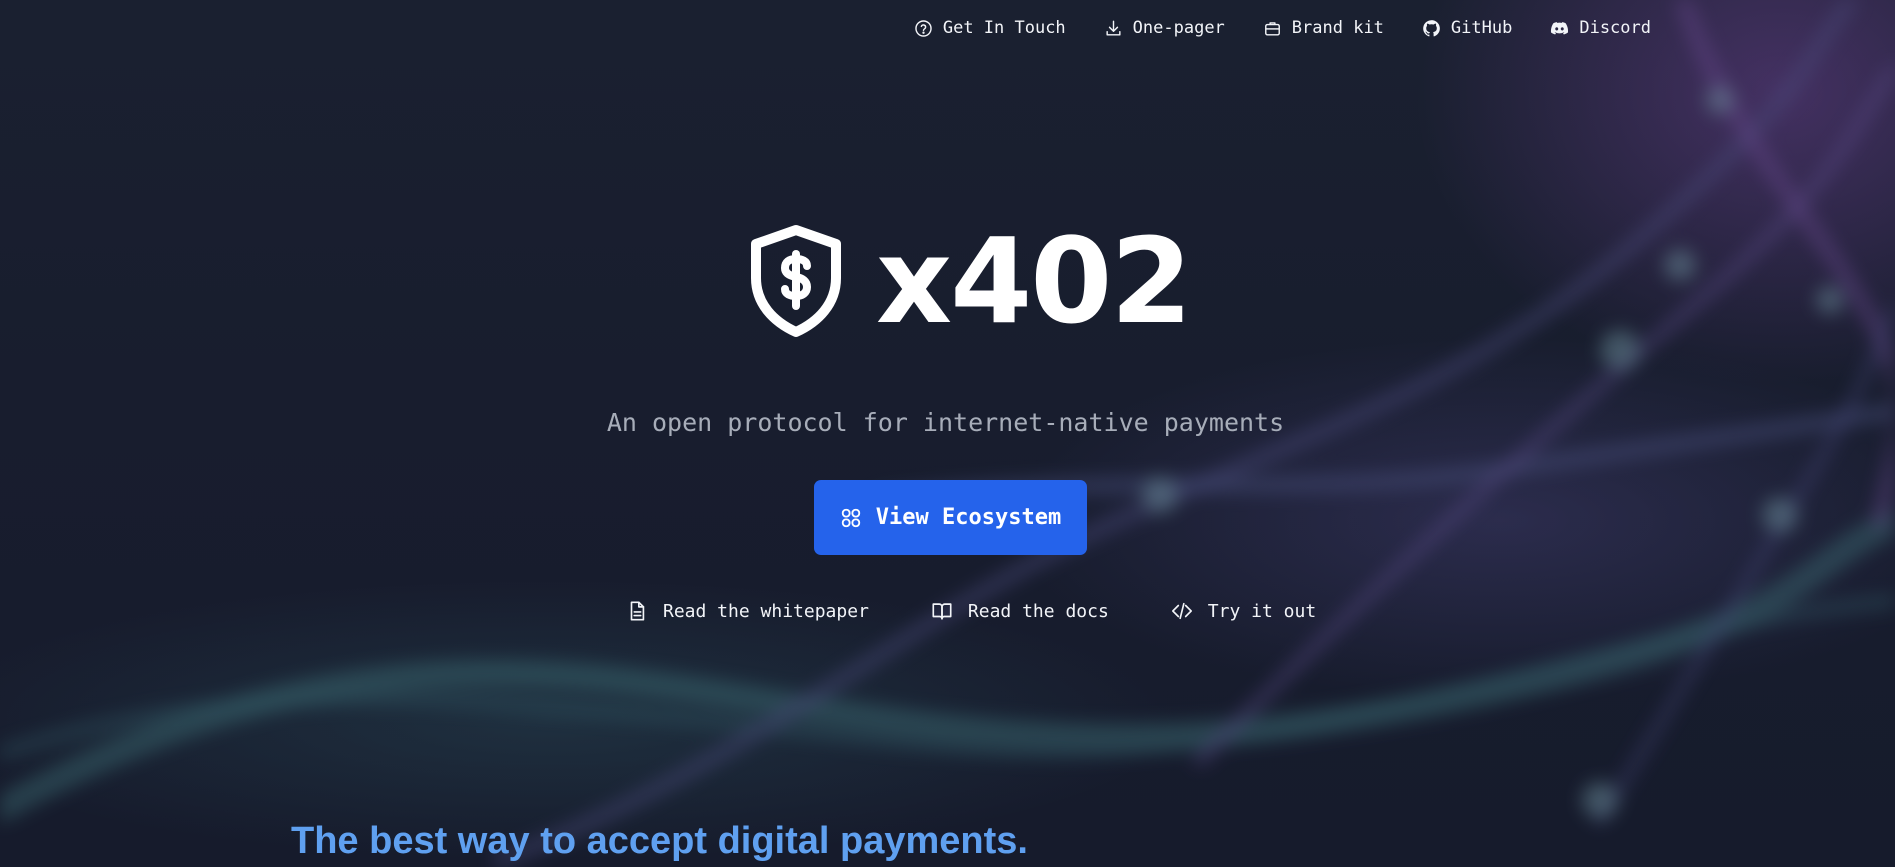 This screenshot has height=867, width=1895. What do you see at coordinates (1004, 28) in the screenshot?
I see `nav-label: Get In Touch` at bounding box center [1004, 28].